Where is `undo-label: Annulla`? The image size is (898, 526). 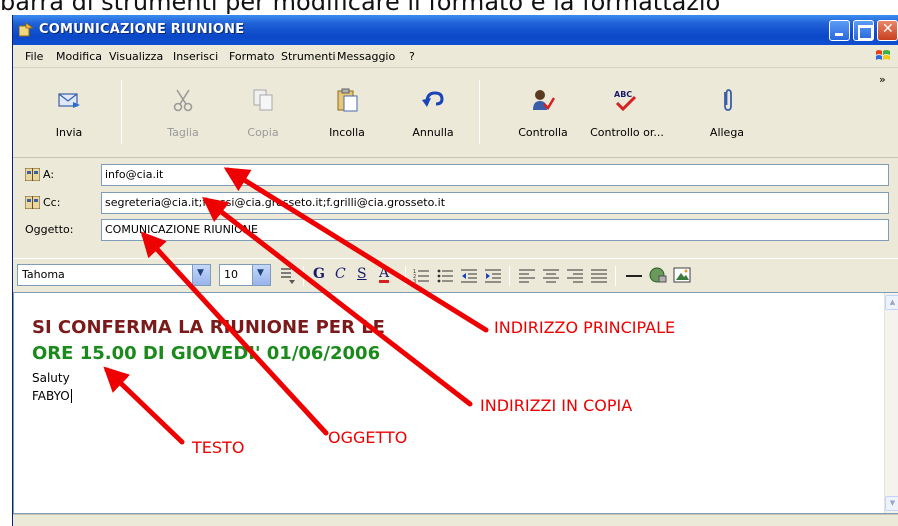
undo-label: Annulla is located at coordinates (433, 132).